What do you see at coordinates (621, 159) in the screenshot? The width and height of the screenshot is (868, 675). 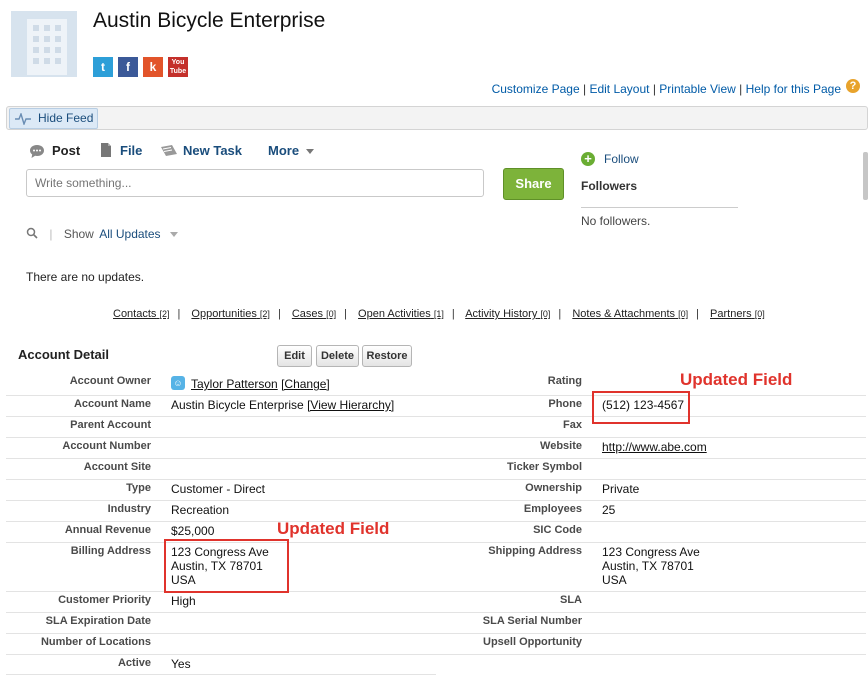 I see `follow-link: Follow` at bounding box center [621, 159].